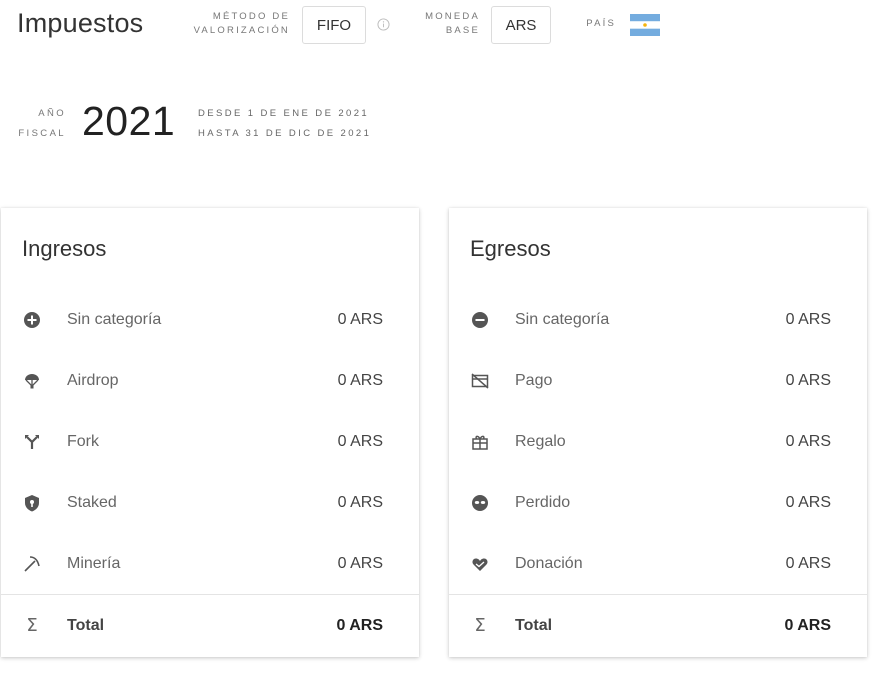 The height and width of the screenshot is (684, 880). I want to click on expenses-row-label: Sin categoría, so click(562, 319).